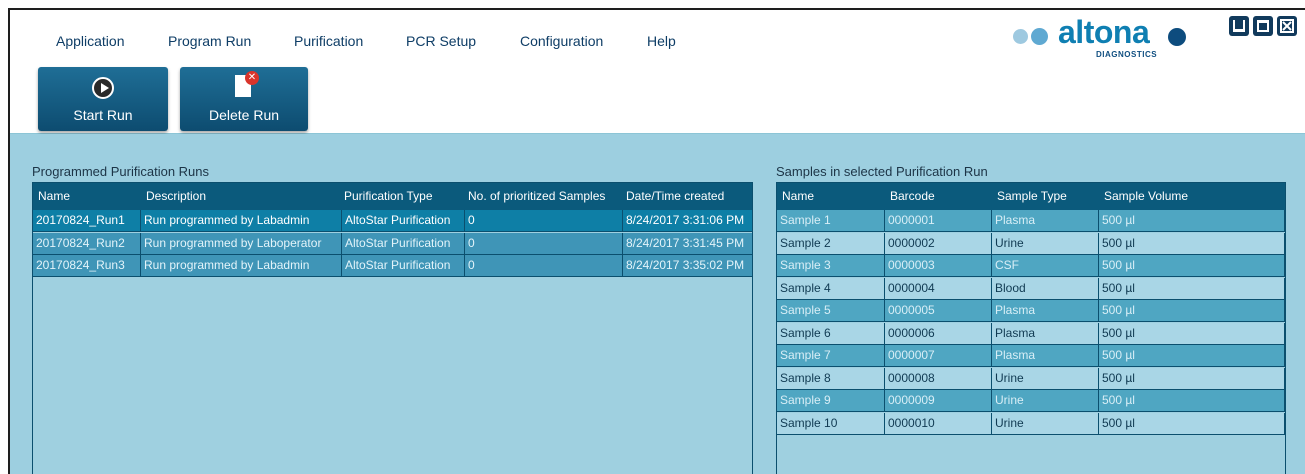 The image size is (1305, 474). I want to click on table-cell: 0000003, so click(938, 266).